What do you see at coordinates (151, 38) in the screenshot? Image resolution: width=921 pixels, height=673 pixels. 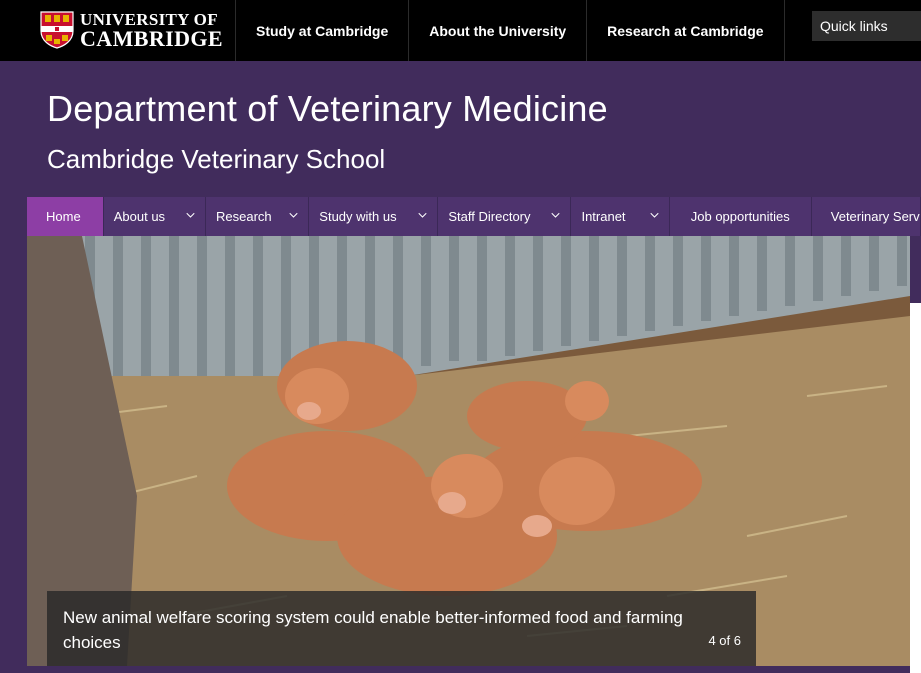 I see `logo-line2: CAMBRIDGE` at bounding box center [151, 38].